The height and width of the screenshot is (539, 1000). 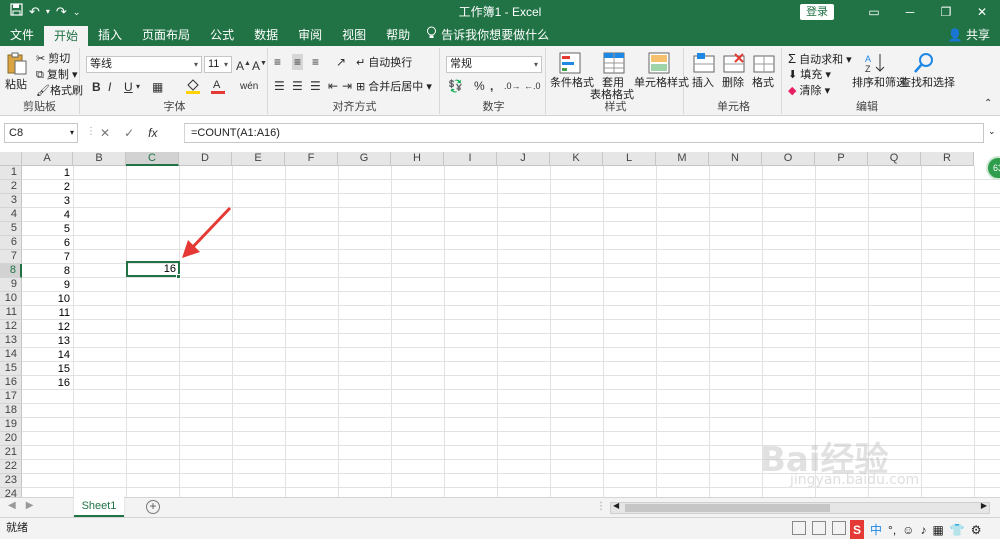 I want to click on increase-font-icon: A▲, so click(x=243, y=65).